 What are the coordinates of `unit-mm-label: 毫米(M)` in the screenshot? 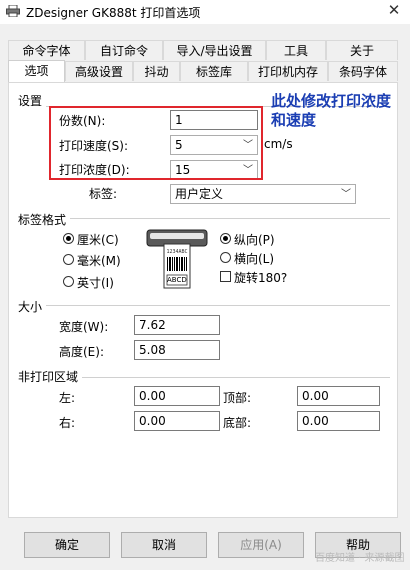 It's located at (99, 260).